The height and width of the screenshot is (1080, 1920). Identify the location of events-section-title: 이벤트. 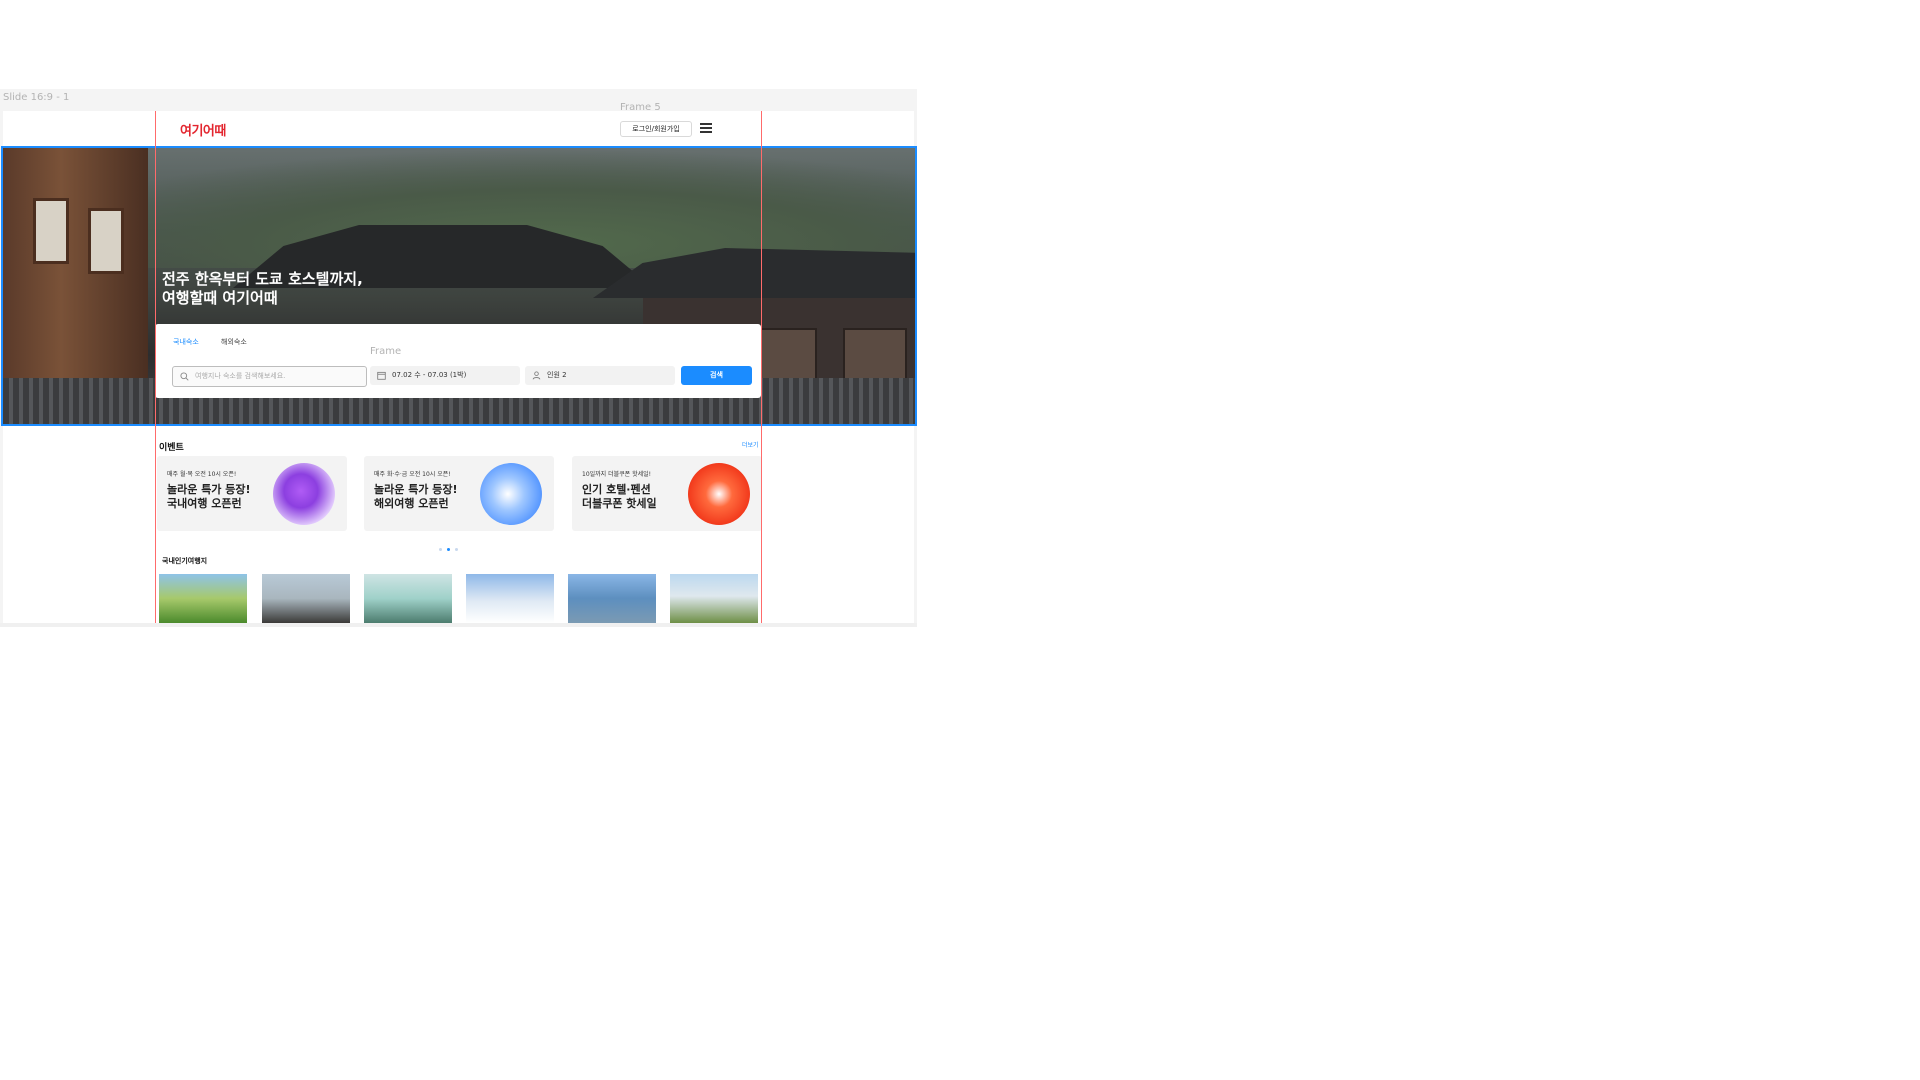
(171, 448).